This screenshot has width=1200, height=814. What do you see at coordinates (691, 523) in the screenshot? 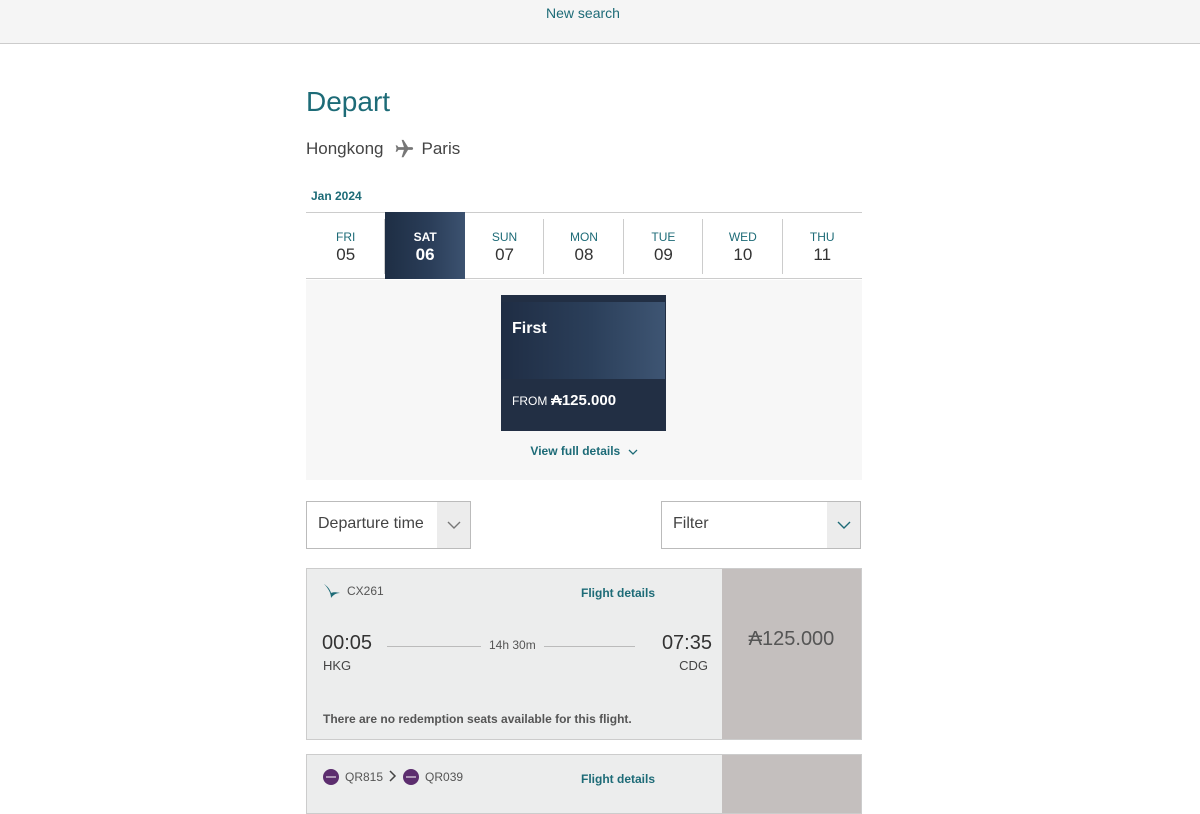
I see `filter-label: Filter` at bounding box center [691, 523].